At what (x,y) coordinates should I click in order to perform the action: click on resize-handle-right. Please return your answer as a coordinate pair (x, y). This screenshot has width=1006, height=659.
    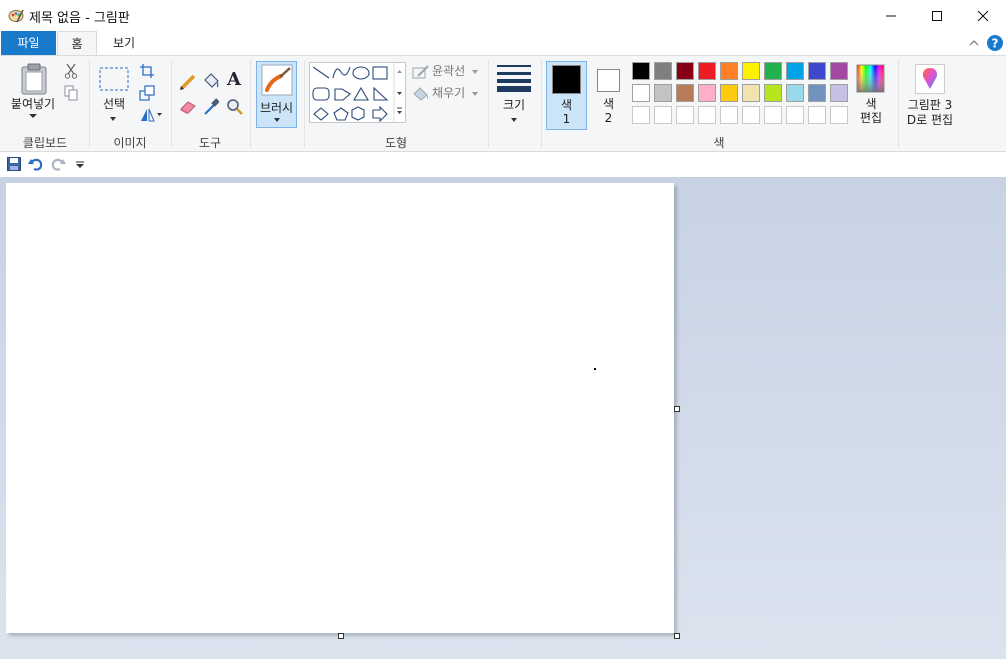
    Looking at the image, I should click on (677, 409).